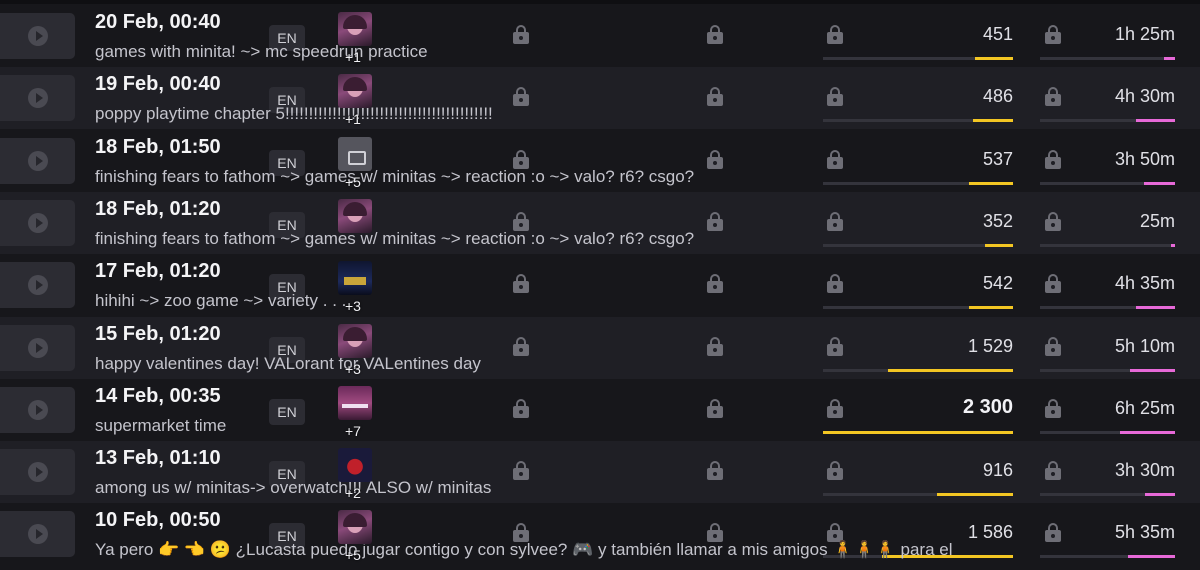  I want to click on more-games-count: +2, so click(353, 493).